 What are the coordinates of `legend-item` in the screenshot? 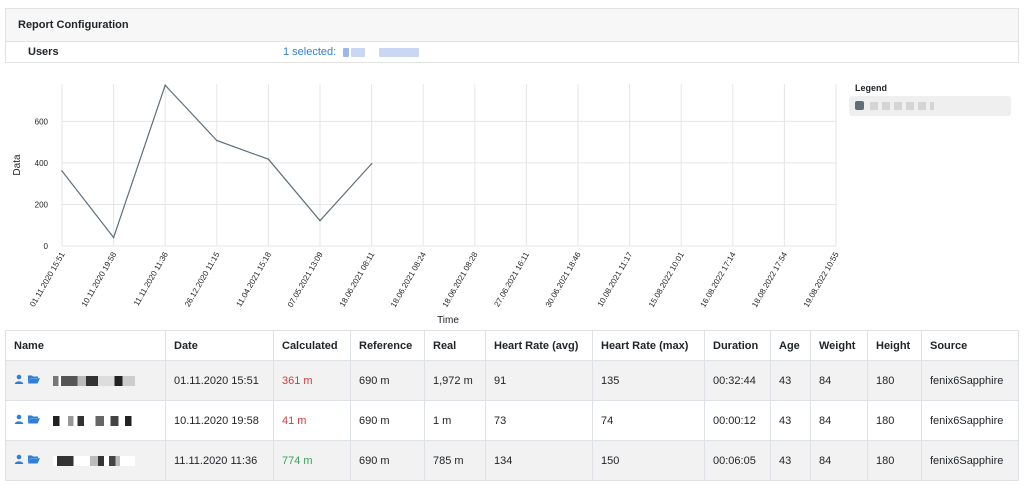 It's located at (930, 106).